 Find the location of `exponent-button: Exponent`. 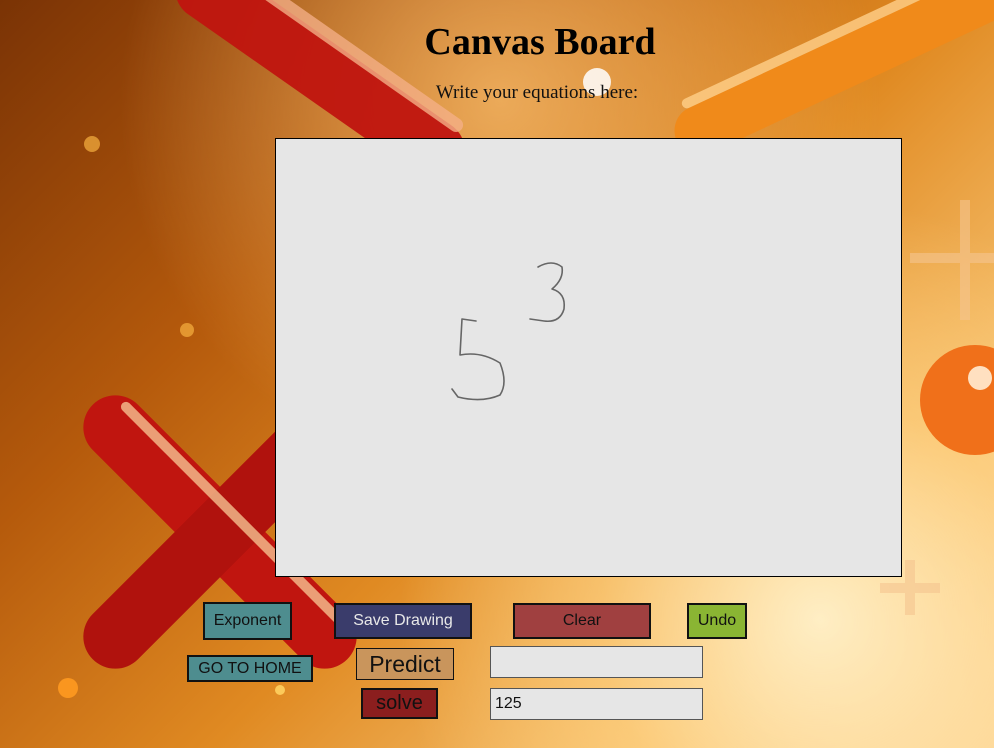

exponent-button: Exponent is located at coordinates (247, 621).